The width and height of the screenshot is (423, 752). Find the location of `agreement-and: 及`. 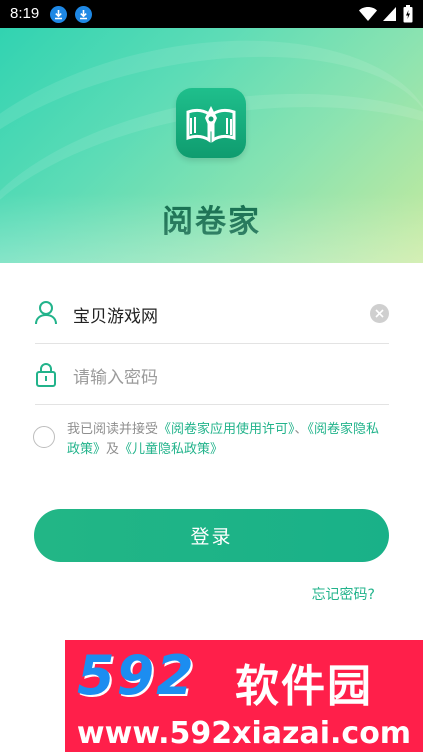

agreement-and: 及 is located at coordinates (113, 449).